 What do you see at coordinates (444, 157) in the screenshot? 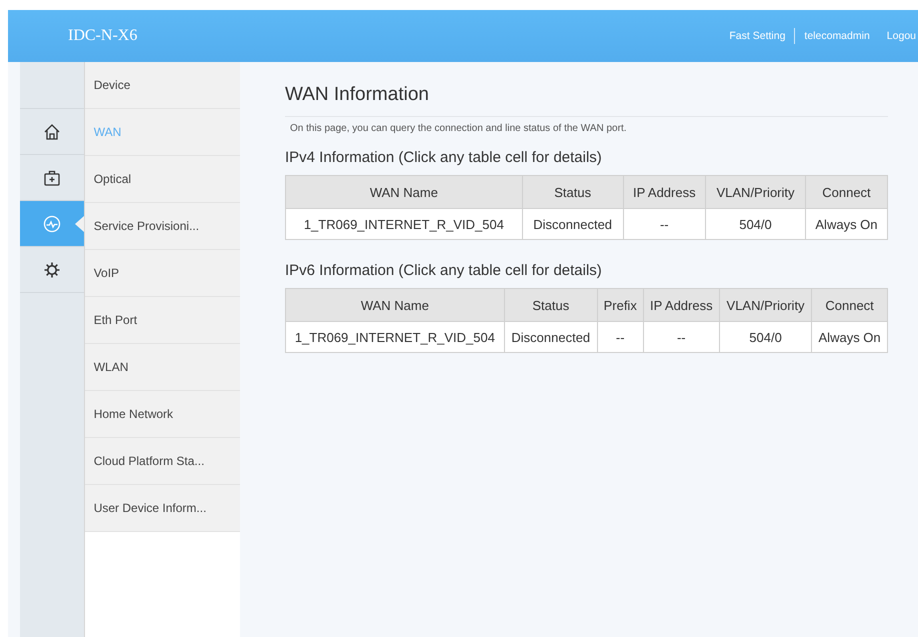
I see `section-title: IPv4 Information (Click any table cell for details)` at bounding box center [444, 157].